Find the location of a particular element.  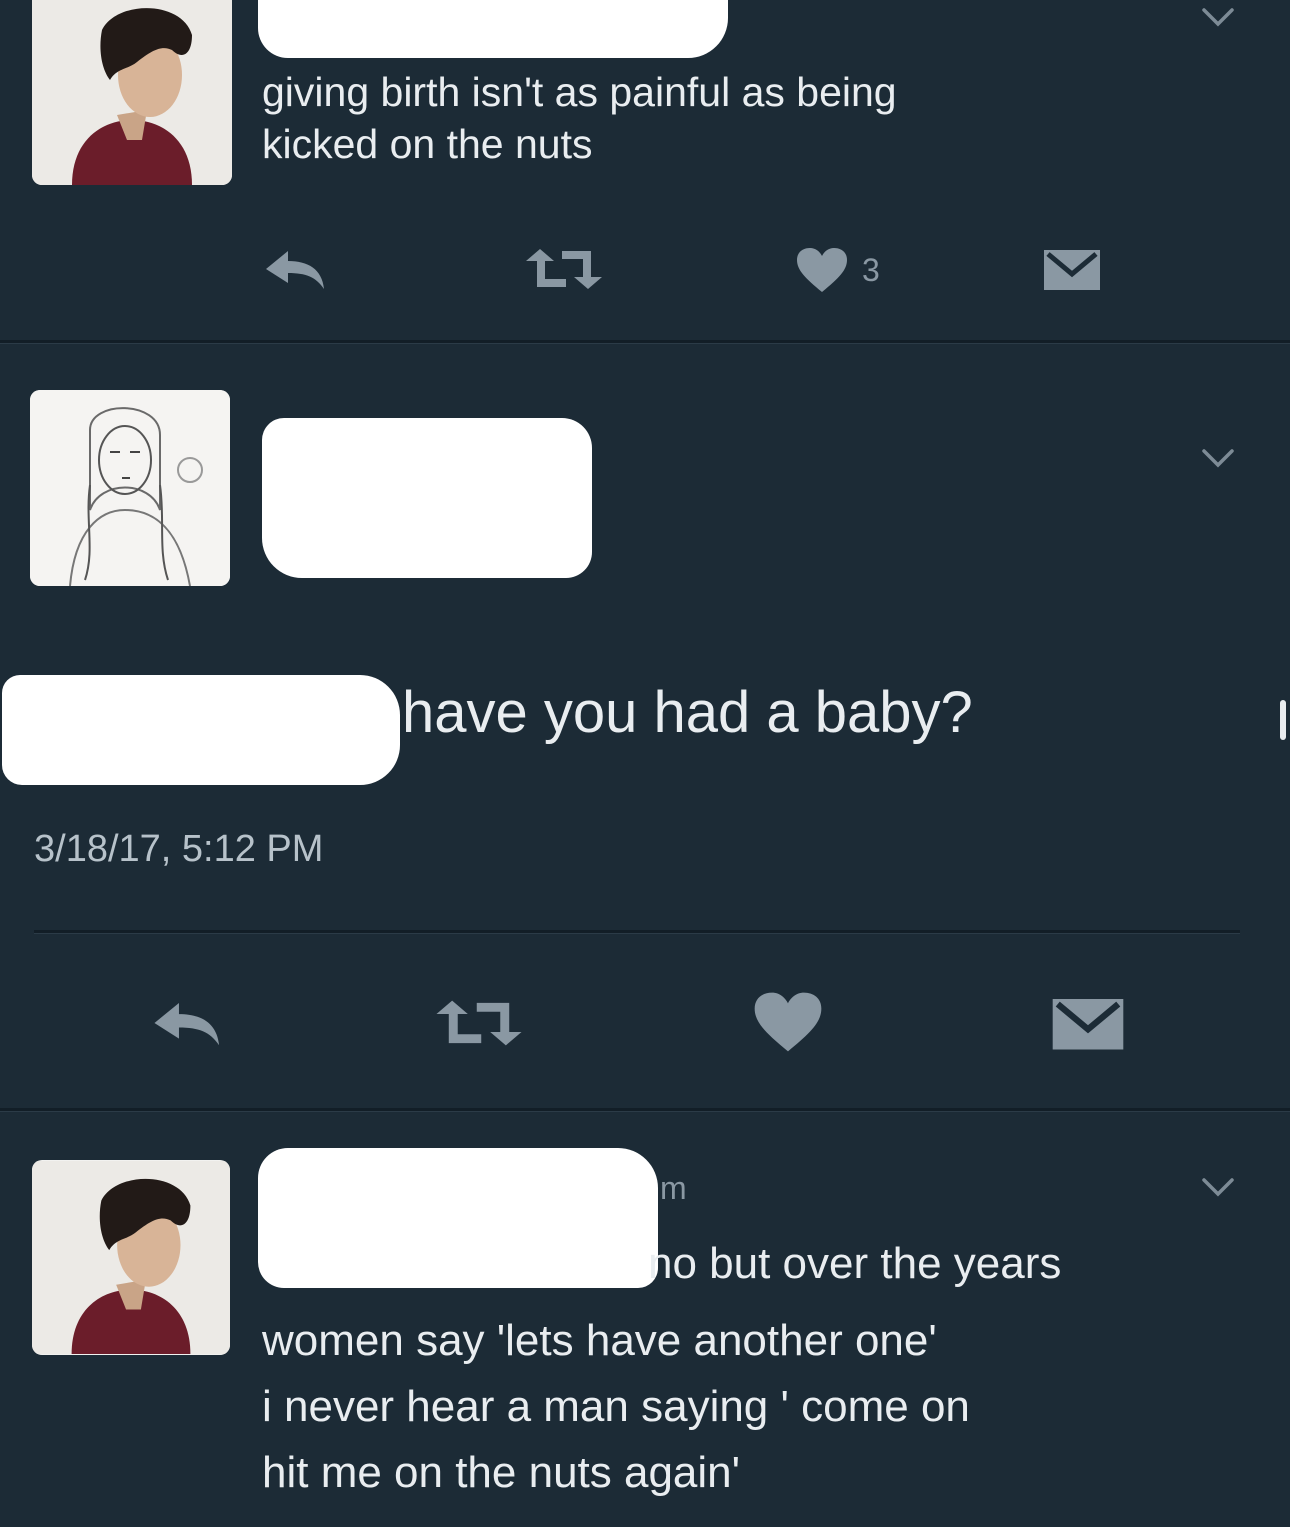

tweet-2-text: have you had a baby? is located at coordinates (687, 712).